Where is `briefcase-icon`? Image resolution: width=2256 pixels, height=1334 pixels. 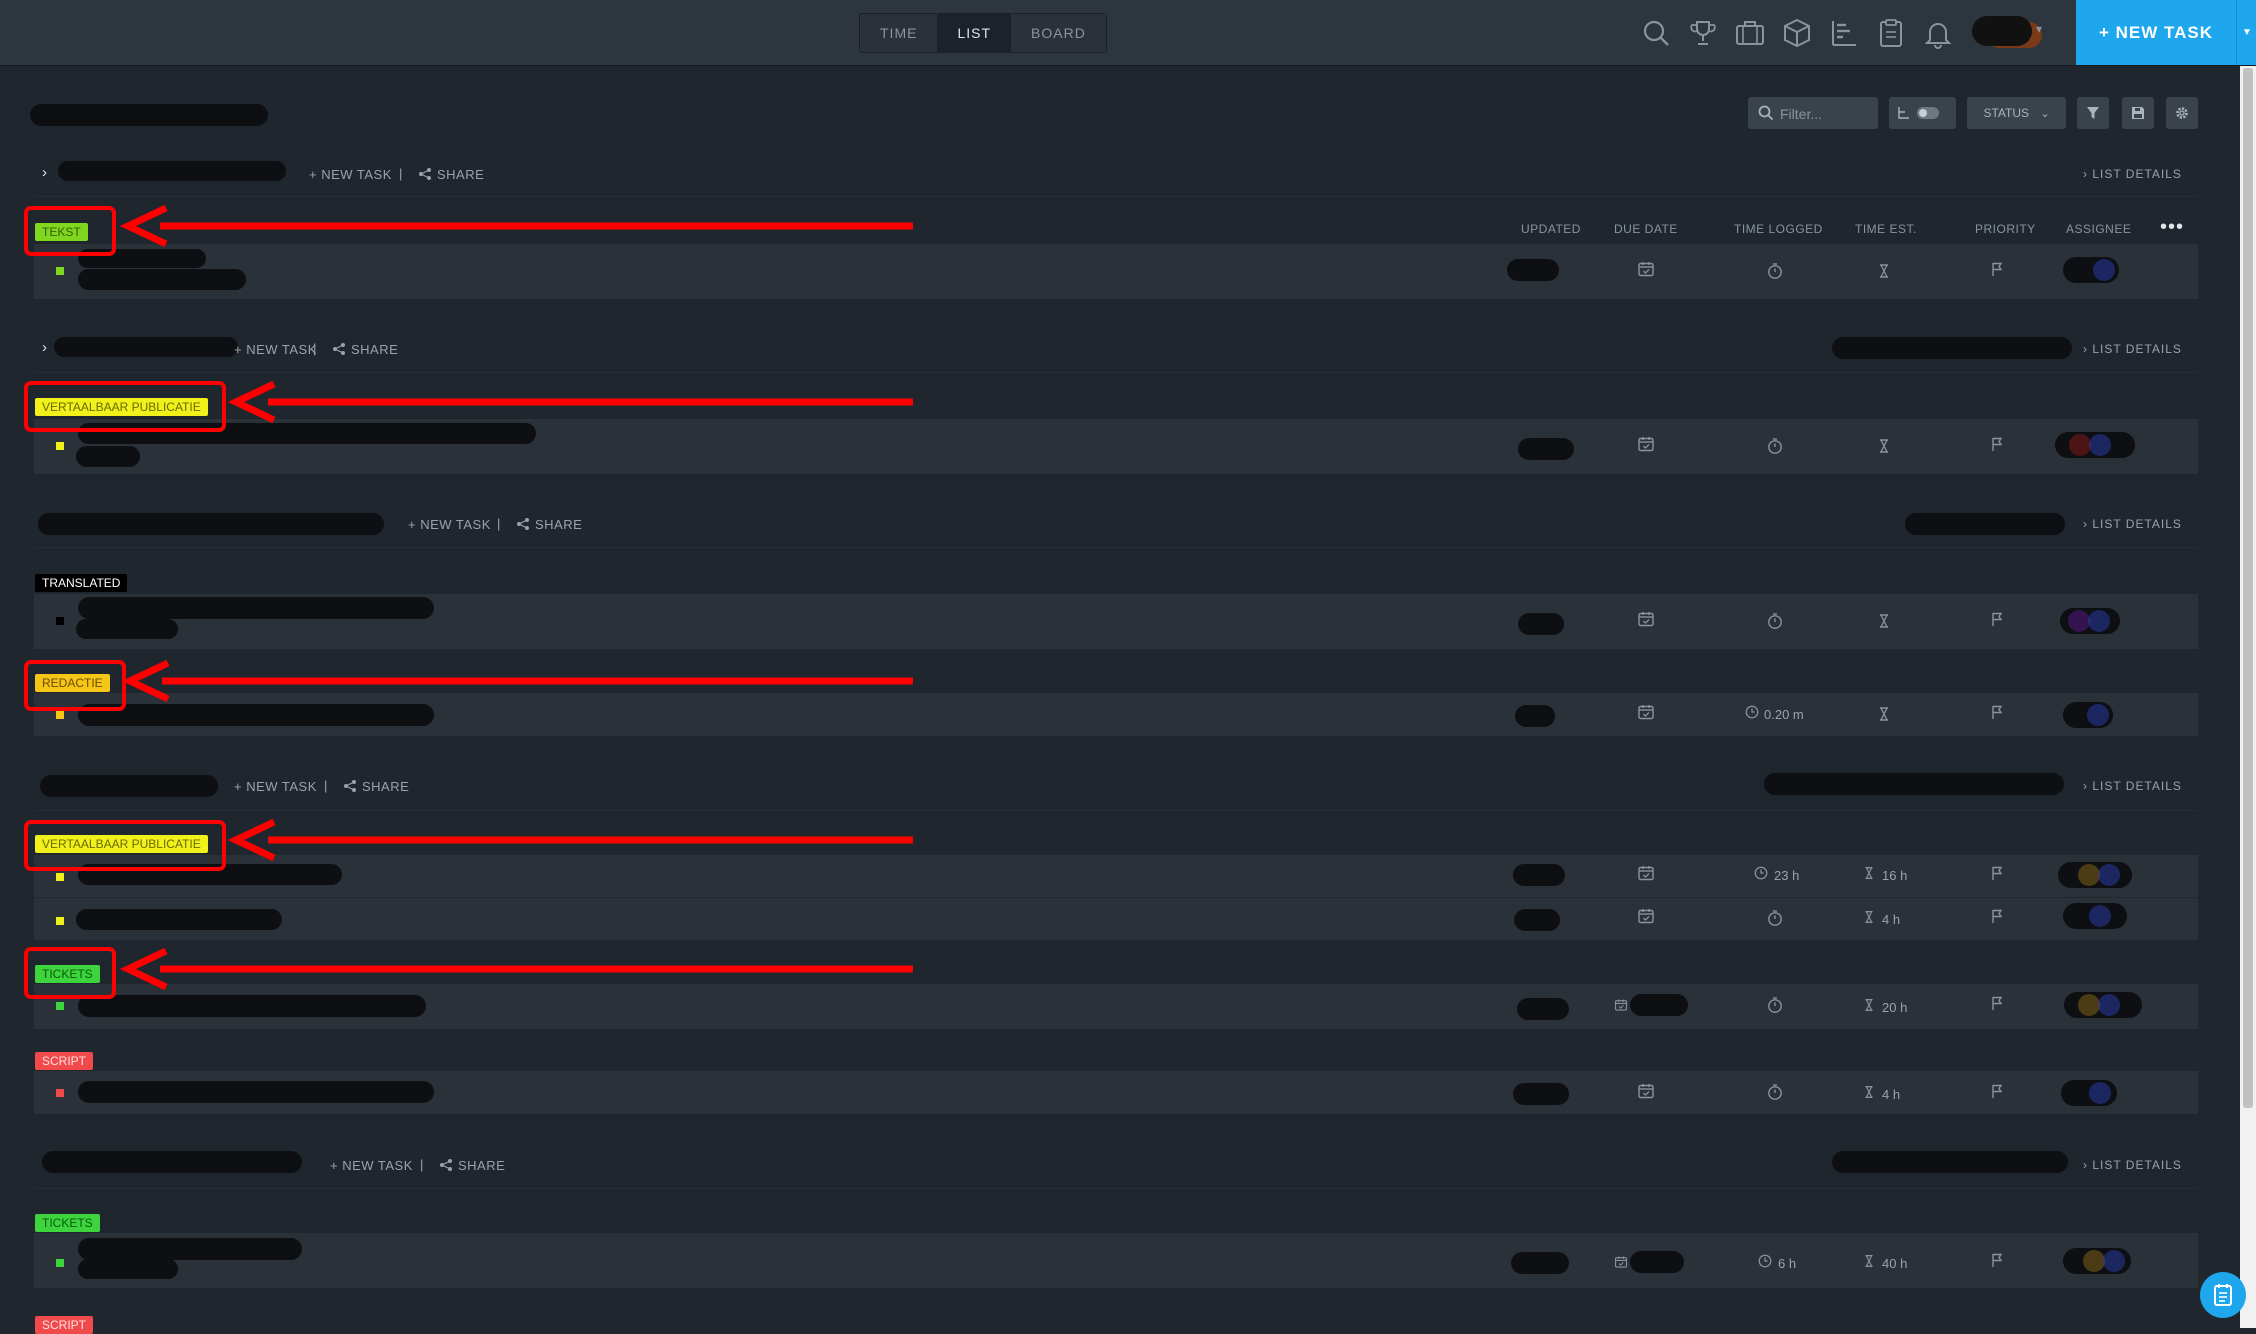
briefcase-icon is located at coordinates (1750, 33).